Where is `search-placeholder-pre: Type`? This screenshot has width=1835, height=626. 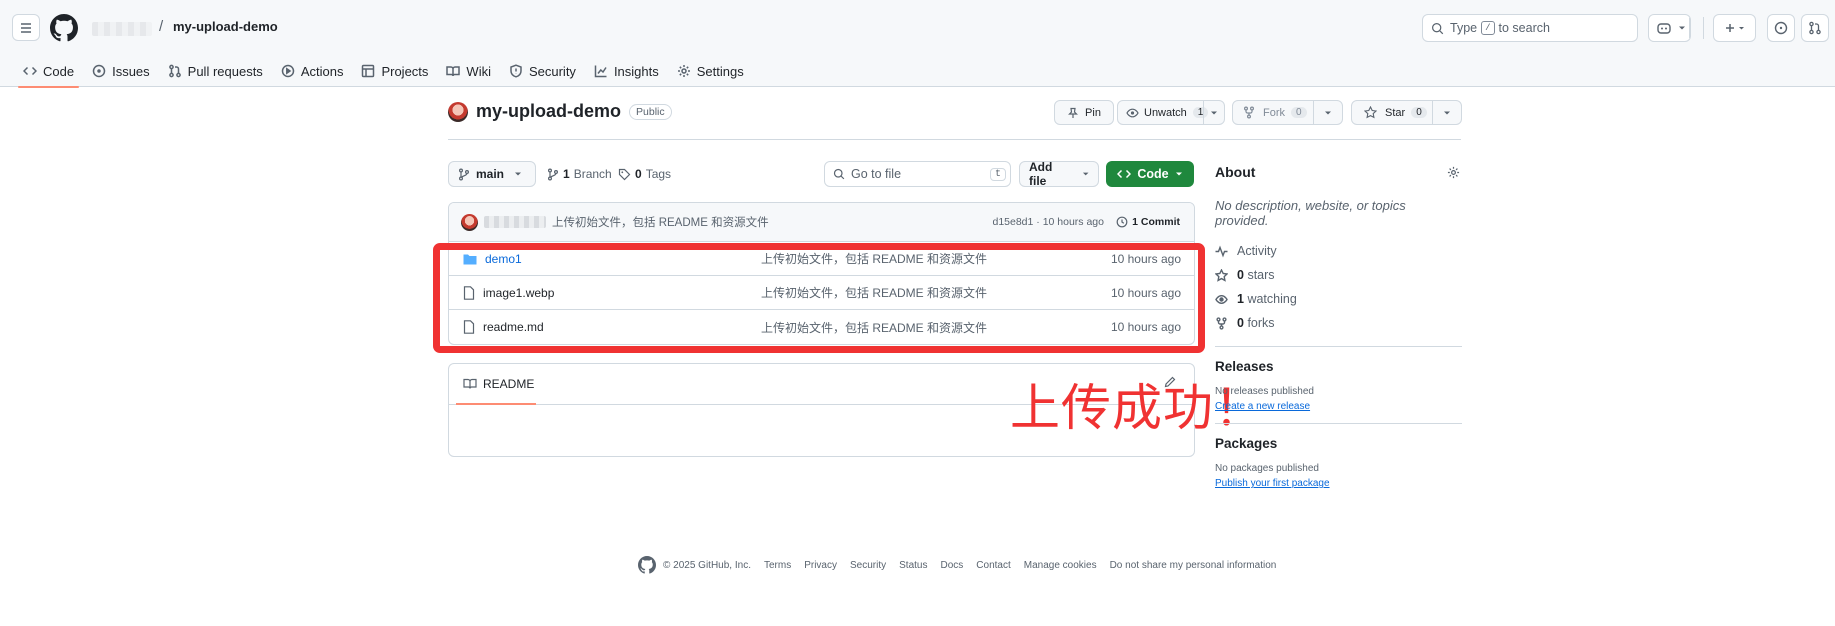
search-placeholder-pre: Type is located at coordinates (1464, 28).